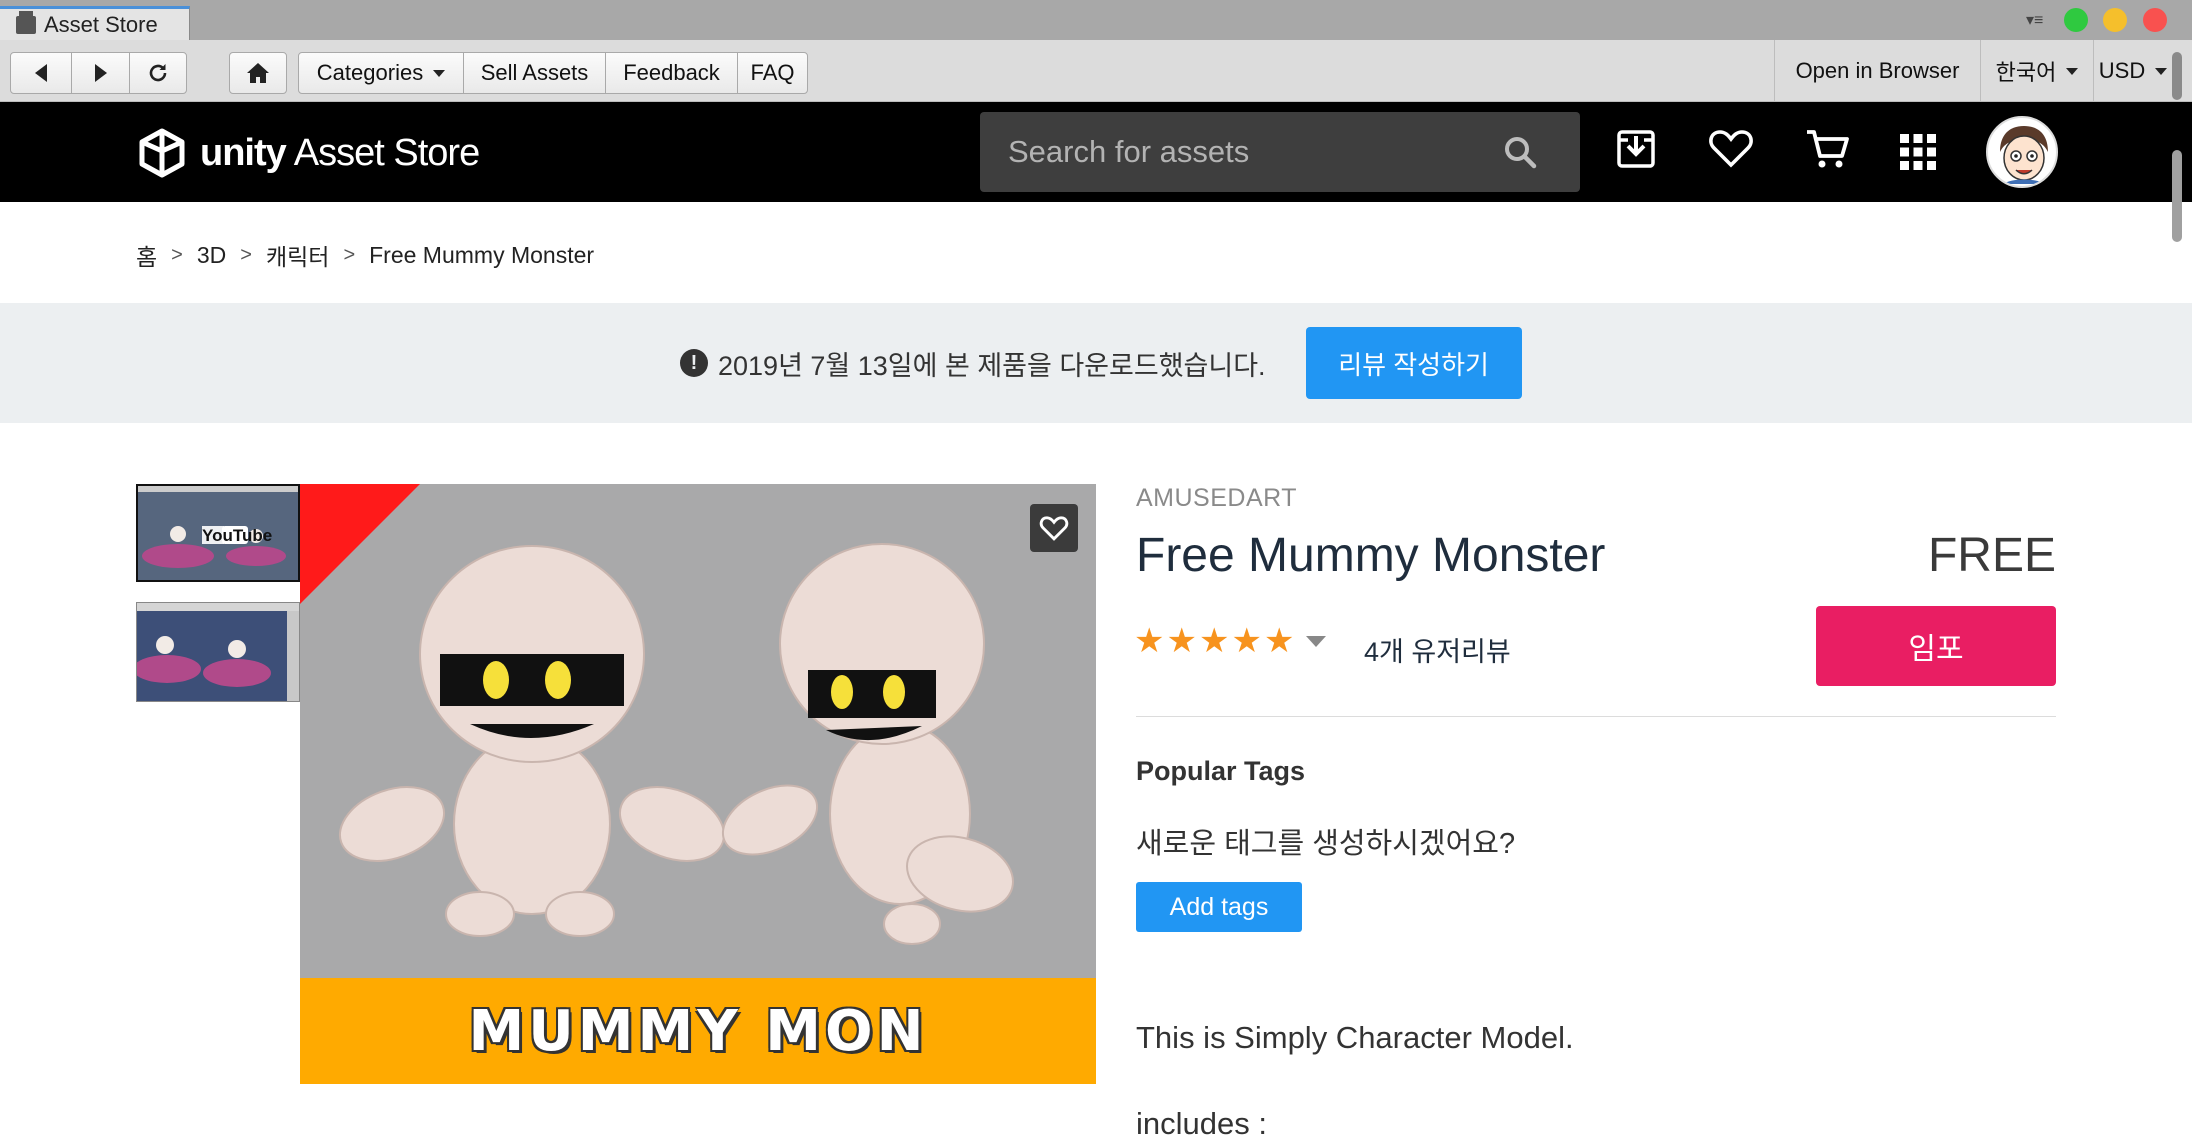 This screenshot has height=1142, width=2192. I want to click on open-in-browser-label: Open in Browser, so click(1877, 70).